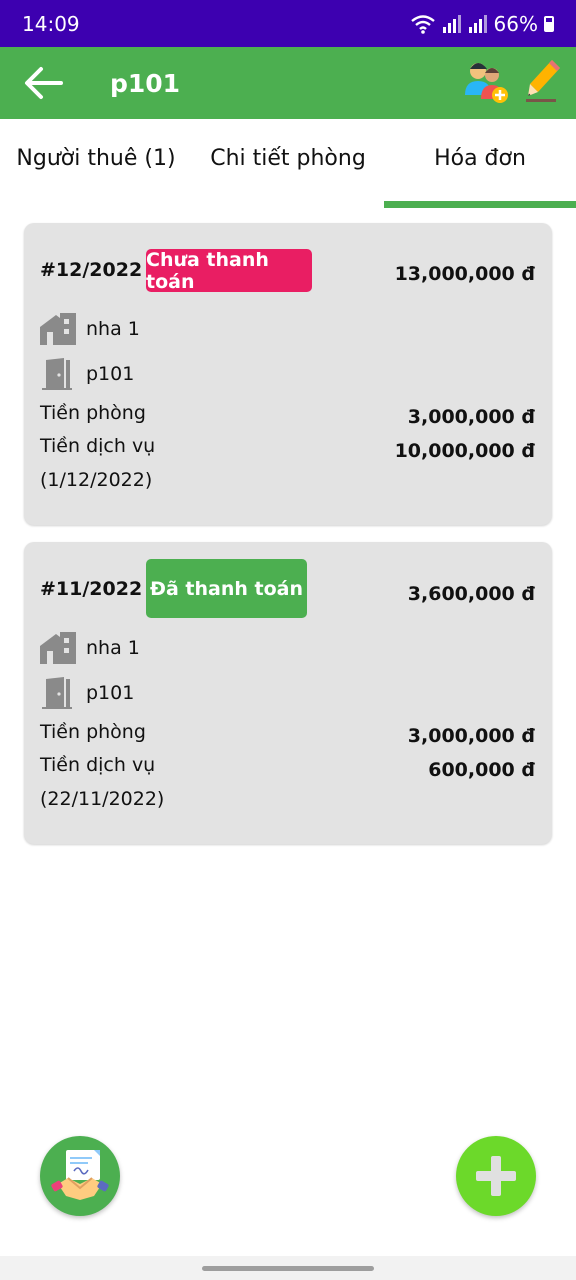 The height and width of the screenshot is (1280, 576). I want to click on back-button, so click(43, 83).